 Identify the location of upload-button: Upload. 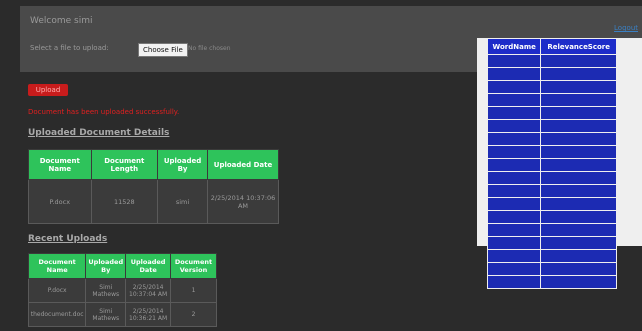
(48, 90).